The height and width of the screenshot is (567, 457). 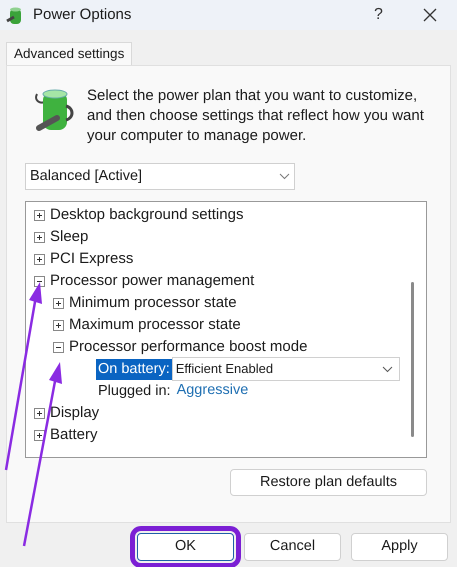 I want to click on tree-item: Display, so click(x=75, y=413).